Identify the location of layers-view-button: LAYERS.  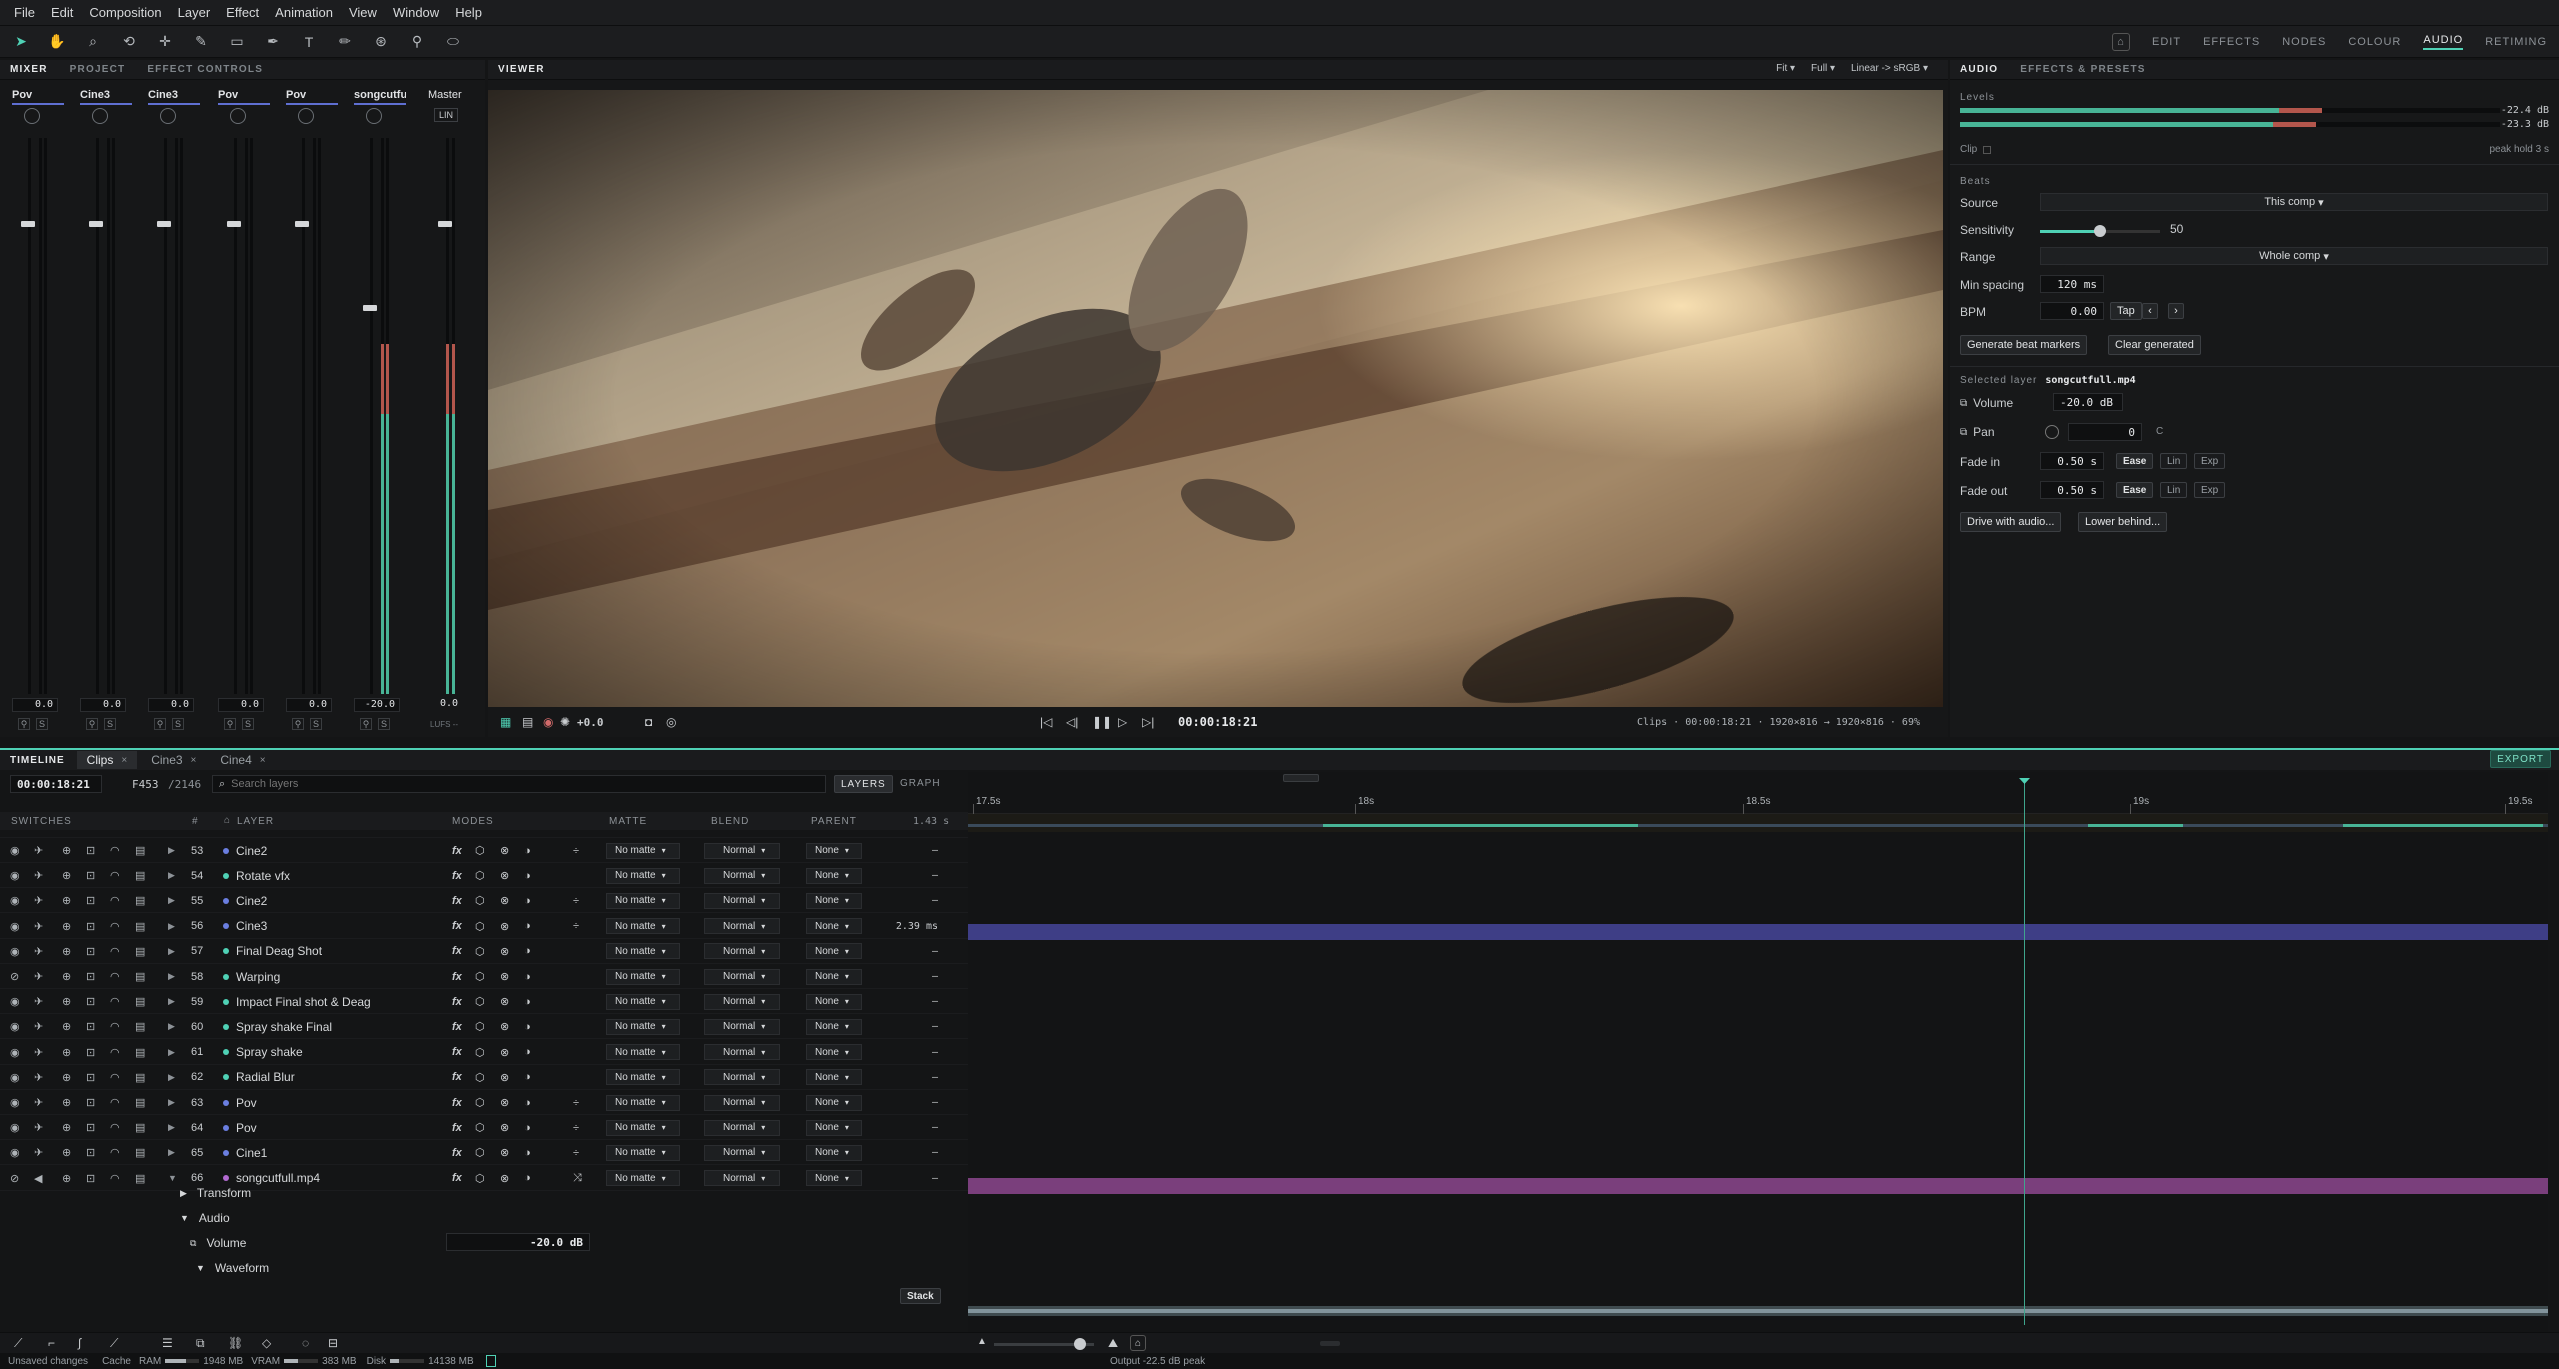
(863, 784).